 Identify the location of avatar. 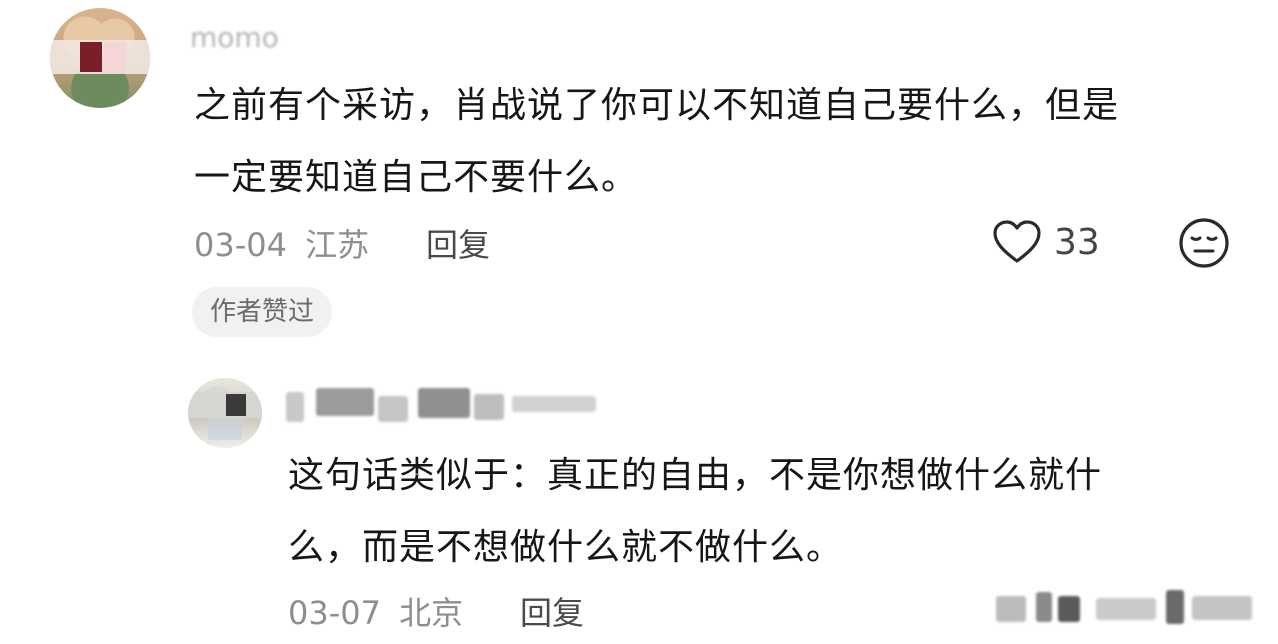
(100, 58).